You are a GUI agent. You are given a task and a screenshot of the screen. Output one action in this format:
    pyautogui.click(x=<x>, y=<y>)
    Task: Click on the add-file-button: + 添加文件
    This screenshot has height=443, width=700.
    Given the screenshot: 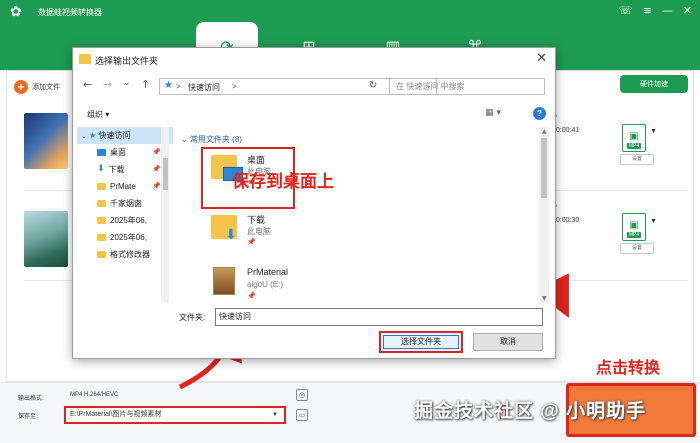 What is the action you would take?
    pyautogui.click(x=37, y=87)
    